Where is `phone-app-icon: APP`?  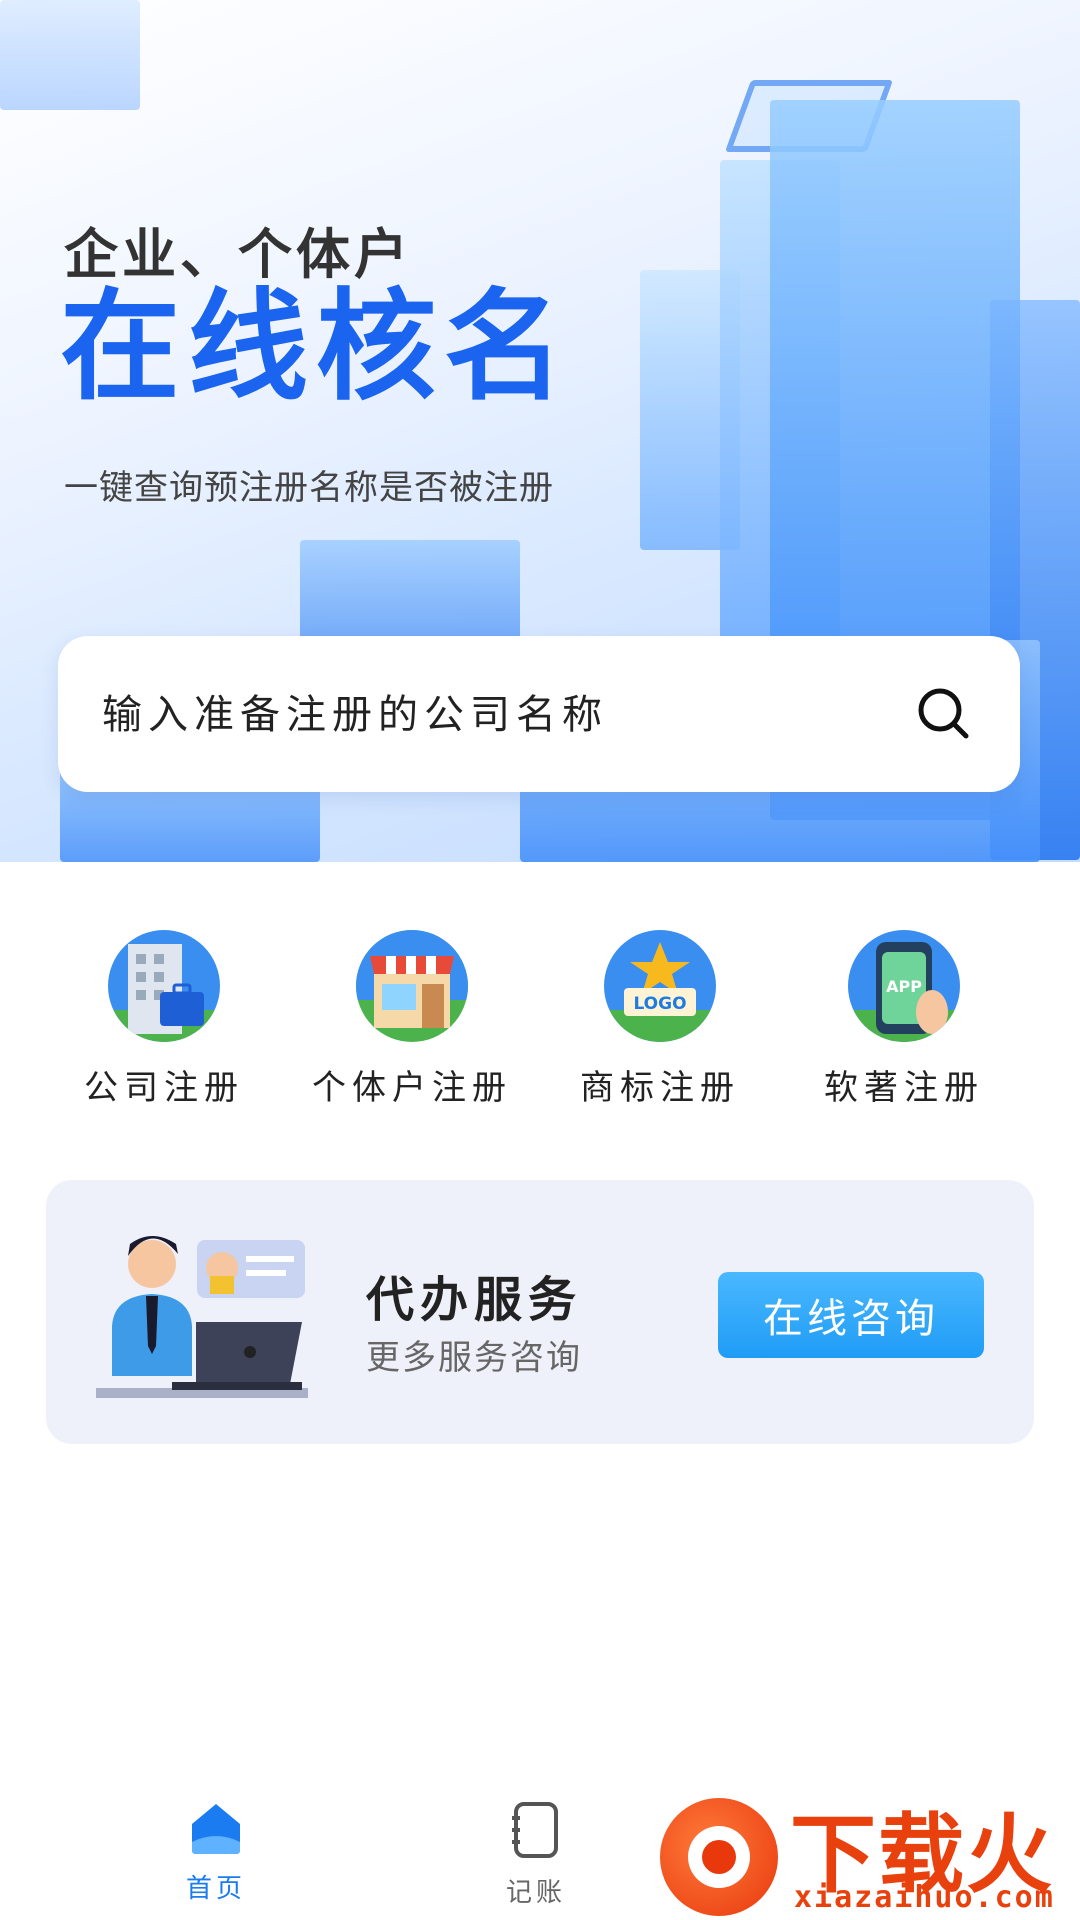 phone-app-icon: APP is located at coordinates (904, 986).